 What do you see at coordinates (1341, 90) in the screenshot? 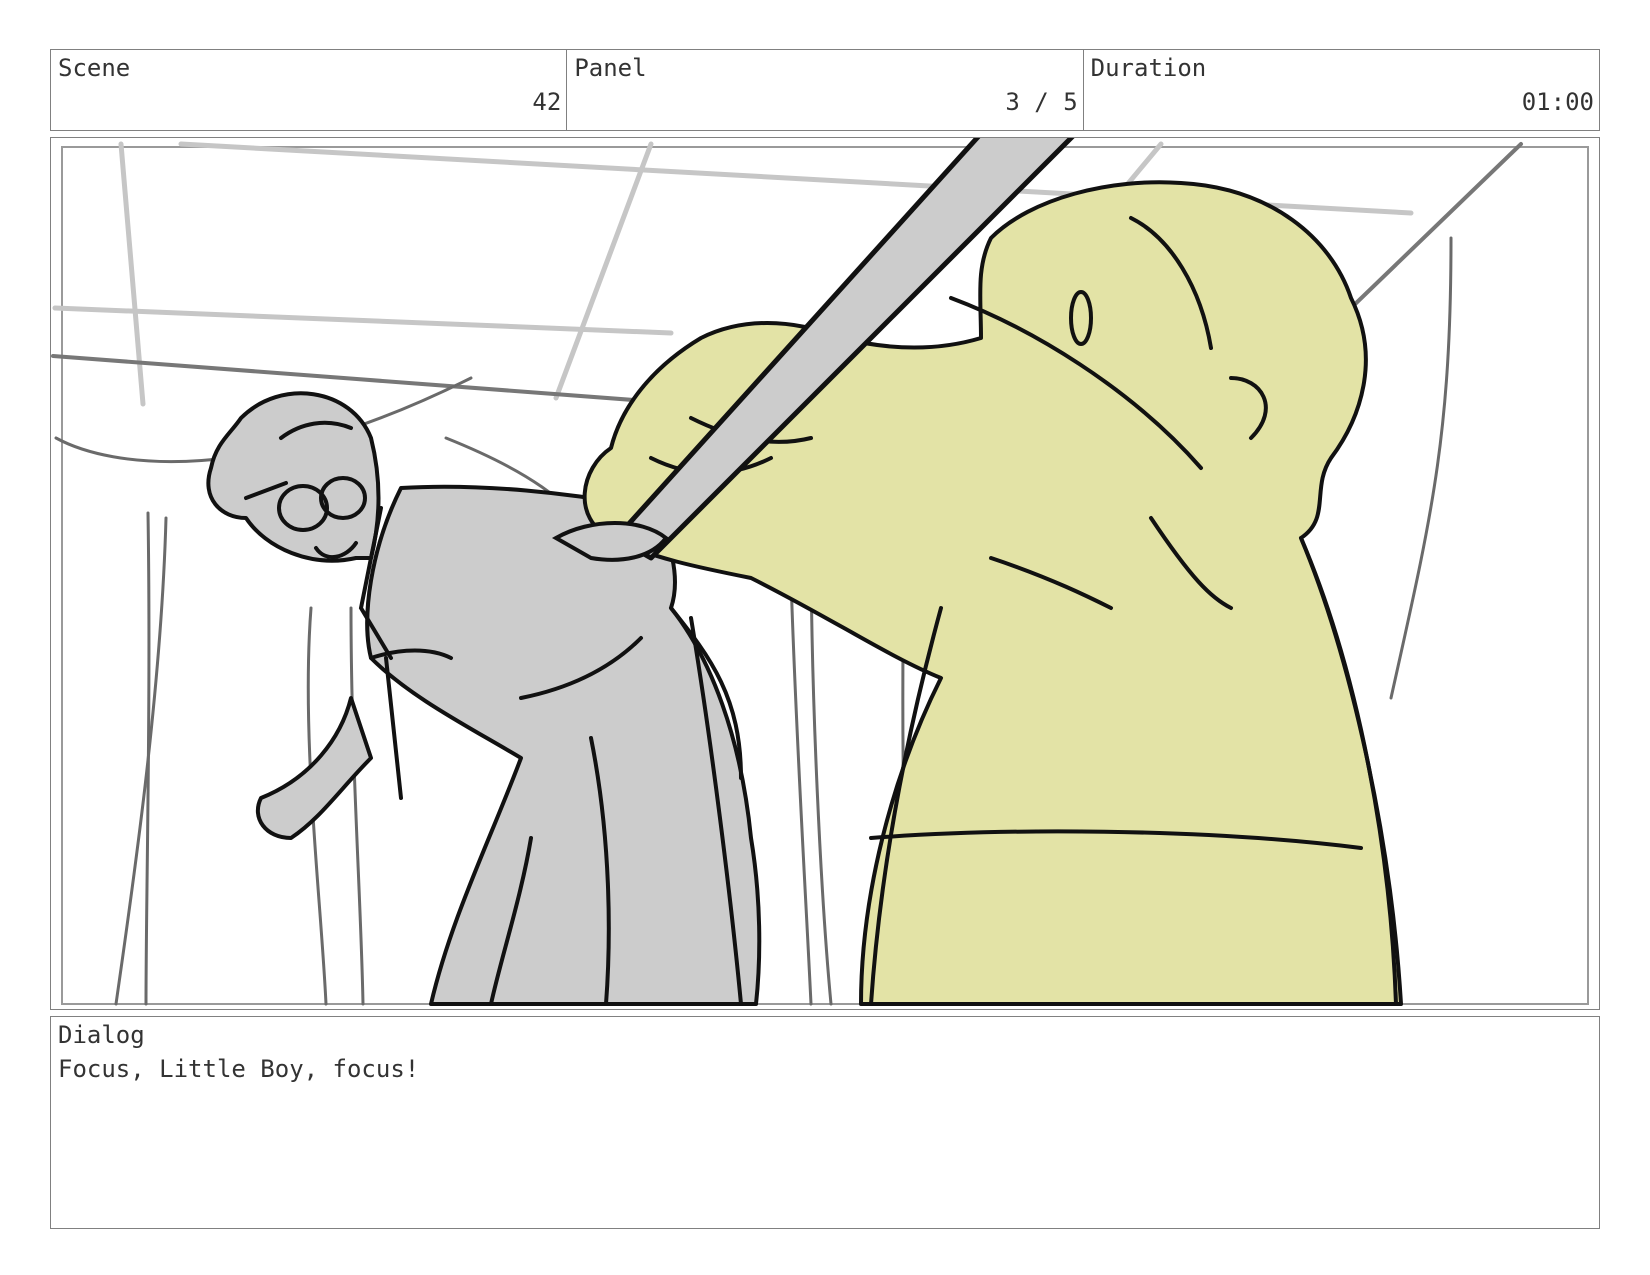
I see `duration-cell: Duration 01:00` at bounding box center [1341, 90].